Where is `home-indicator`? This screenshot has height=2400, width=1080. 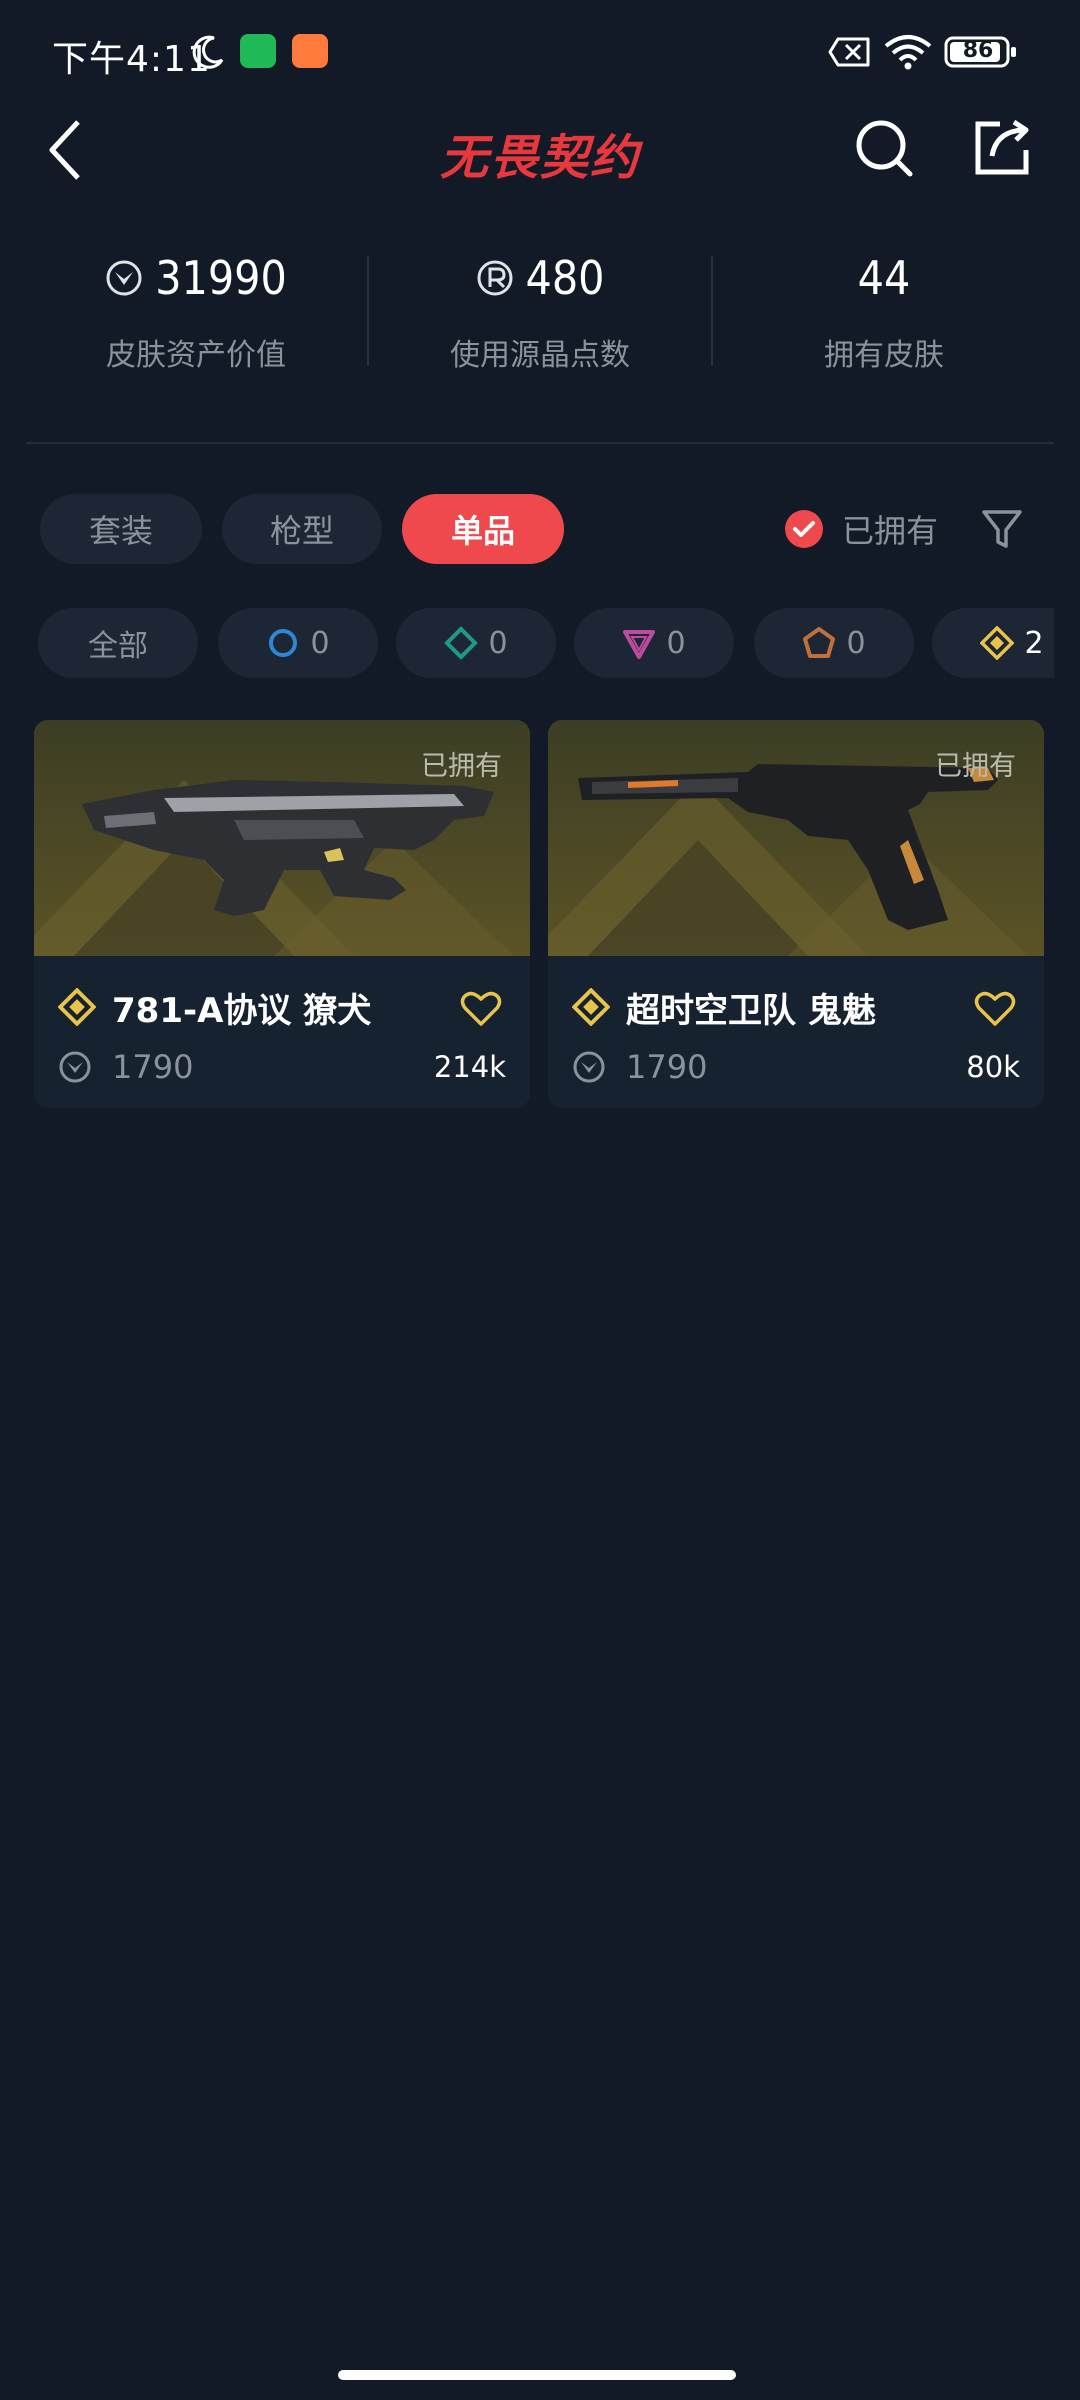
home-indicator is located at coordinates (537, 2375).